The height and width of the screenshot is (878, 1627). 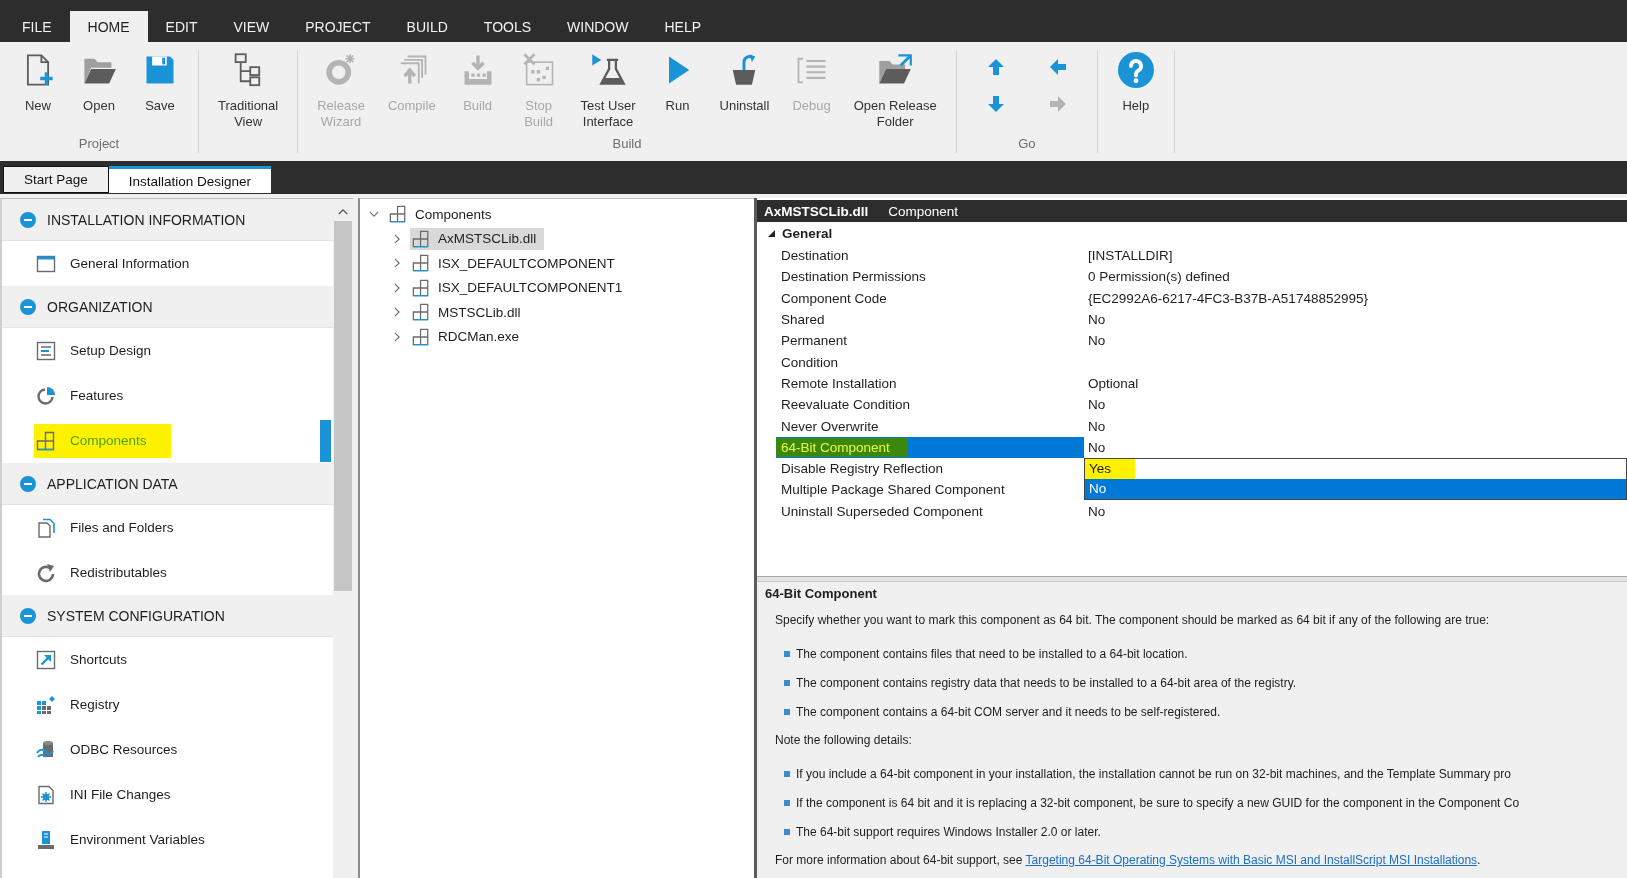 What do you see at coordinates (744, 82) in the screenshot?
I see `ribbon-button: Uninstall` at bounding box center [744, 82].